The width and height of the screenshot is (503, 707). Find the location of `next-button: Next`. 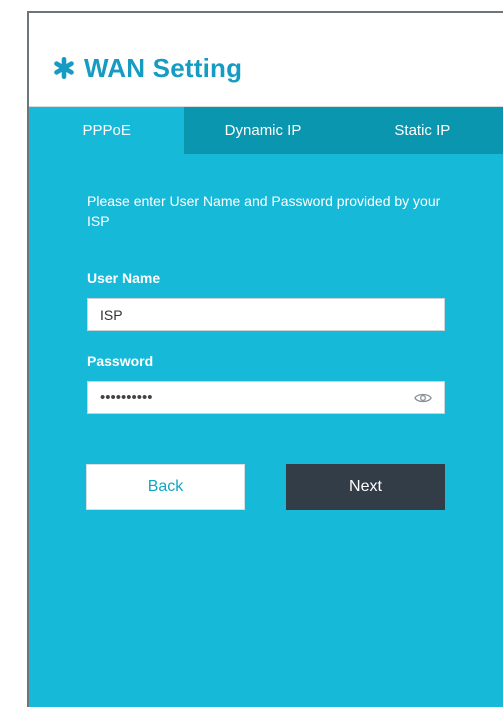

next-button: Next is located at coordinates (365, 487).